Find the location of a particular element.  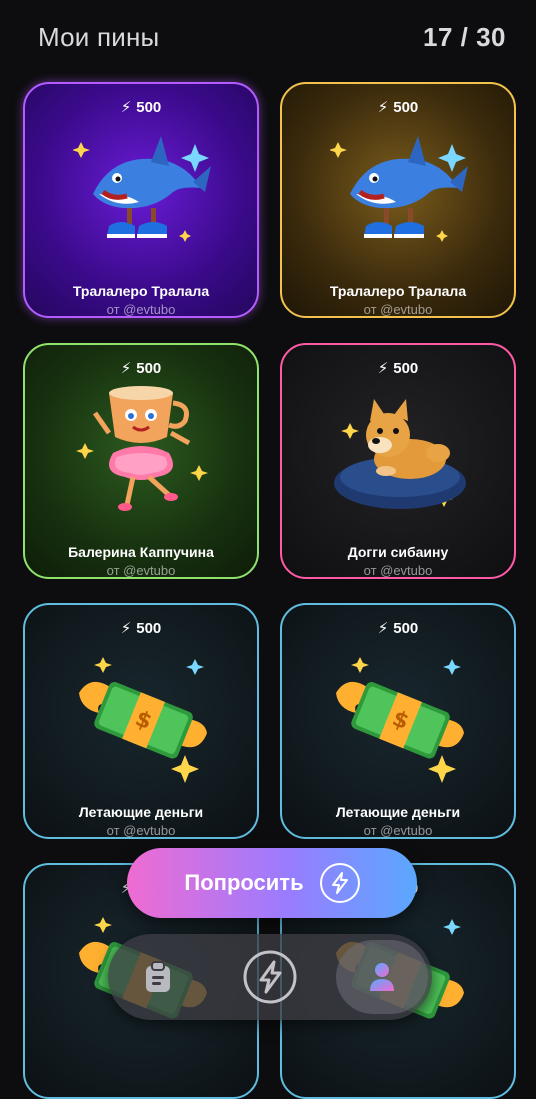

nav-item-profile is located at coordinates (382, 977).